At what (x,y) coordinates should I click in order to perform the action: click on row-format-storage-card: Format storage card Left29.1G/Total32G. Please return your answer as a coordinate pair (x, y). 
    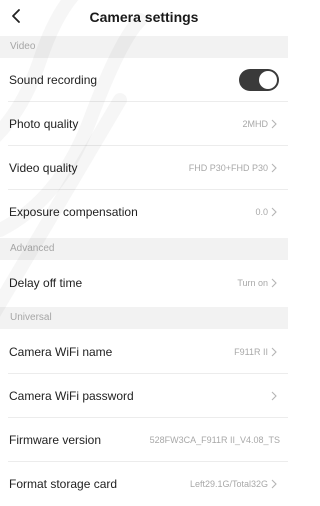
    Looking at the image, I should click on (144, 484).